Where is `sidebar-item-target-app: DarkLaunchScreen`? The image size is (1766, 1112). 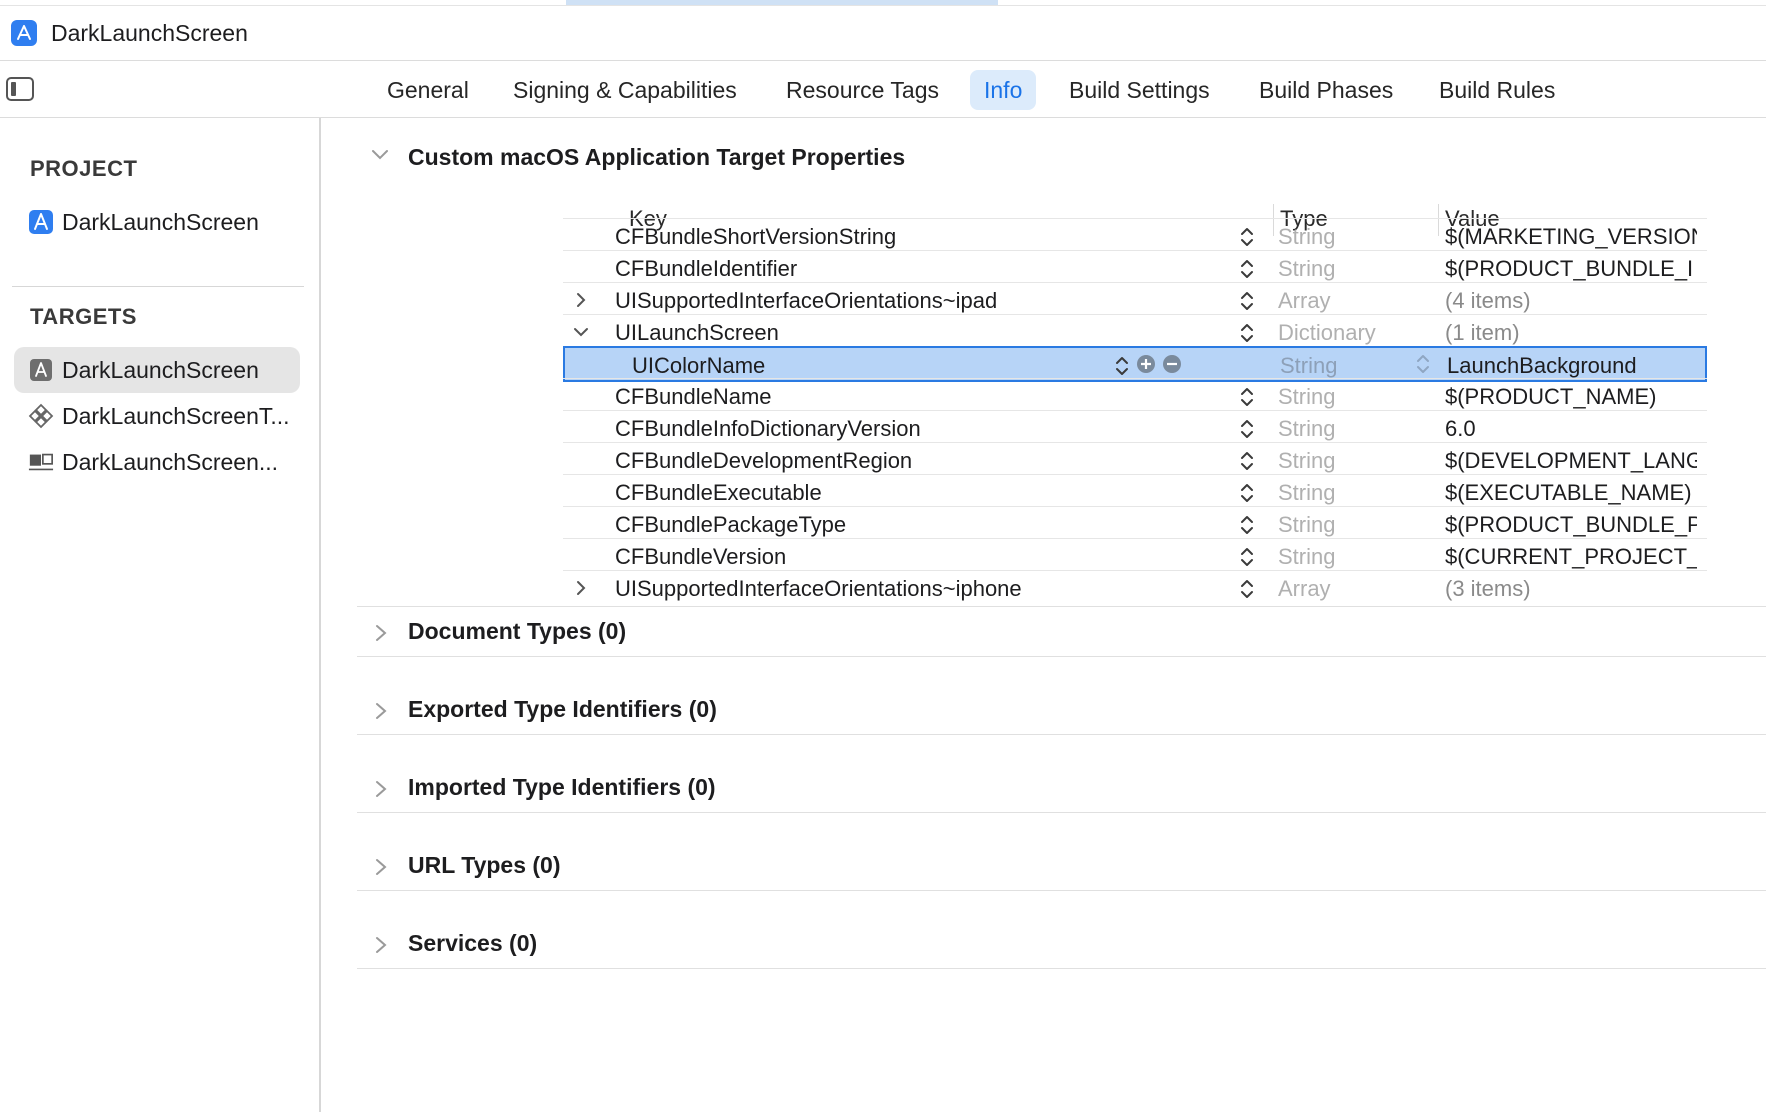
sidebar-item-target-app: DarkLaunchScreen is located at coordinates (157, 370).